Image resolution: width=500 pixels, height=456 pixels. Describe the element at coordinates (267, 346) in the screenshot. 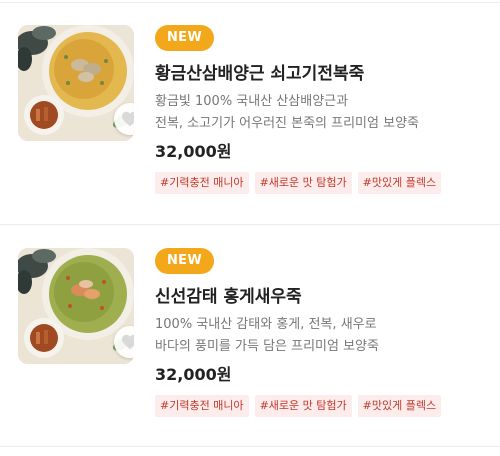

I see `description-line: 바다의 풍미를 가득 담은 프리미엄 보양죽` at that location.